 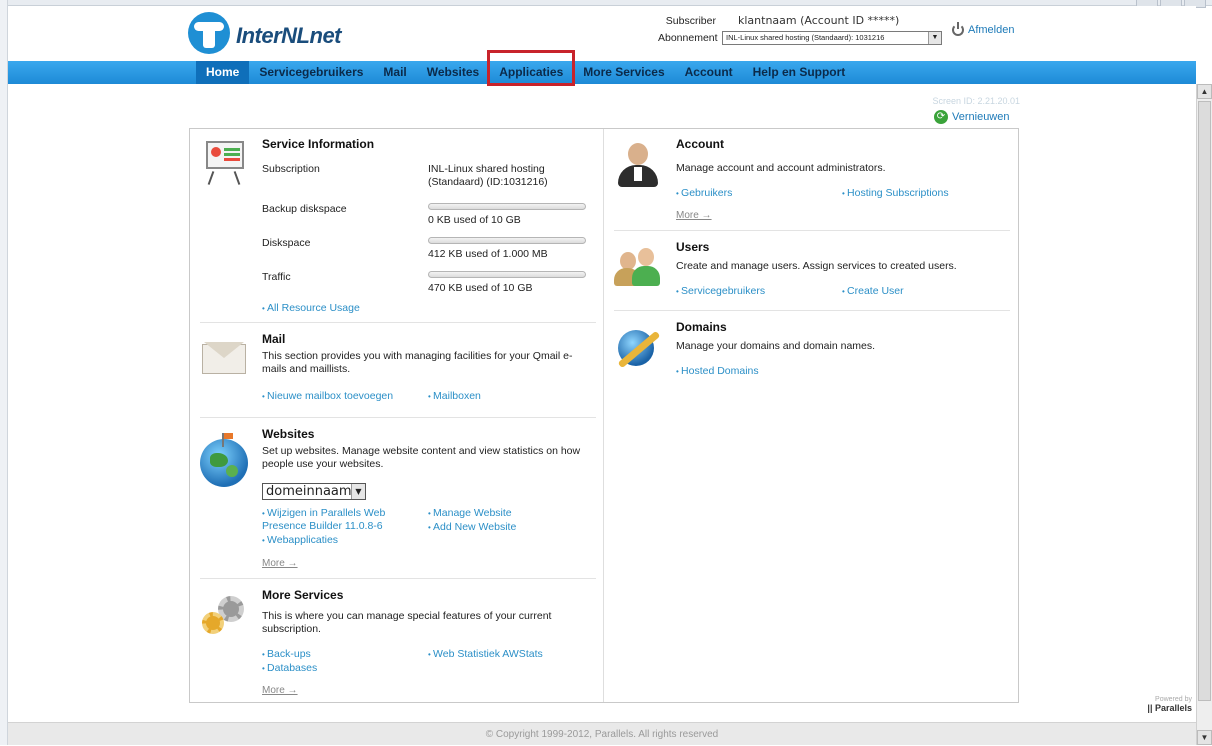 I want to click on section-title: Users, so click(x=693, y=247).